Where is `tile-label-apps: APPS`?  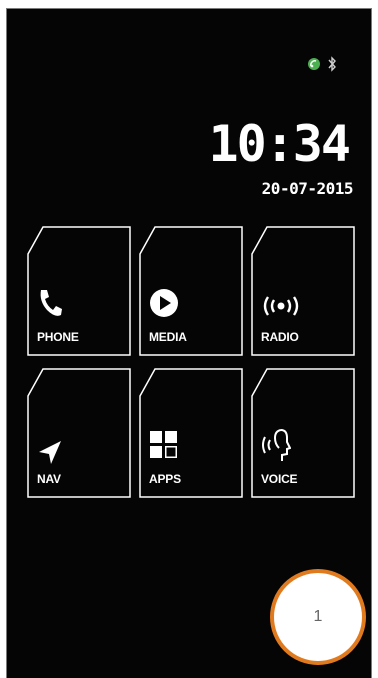 tile-label-apps: APPS is located at coordinates (165, 479).